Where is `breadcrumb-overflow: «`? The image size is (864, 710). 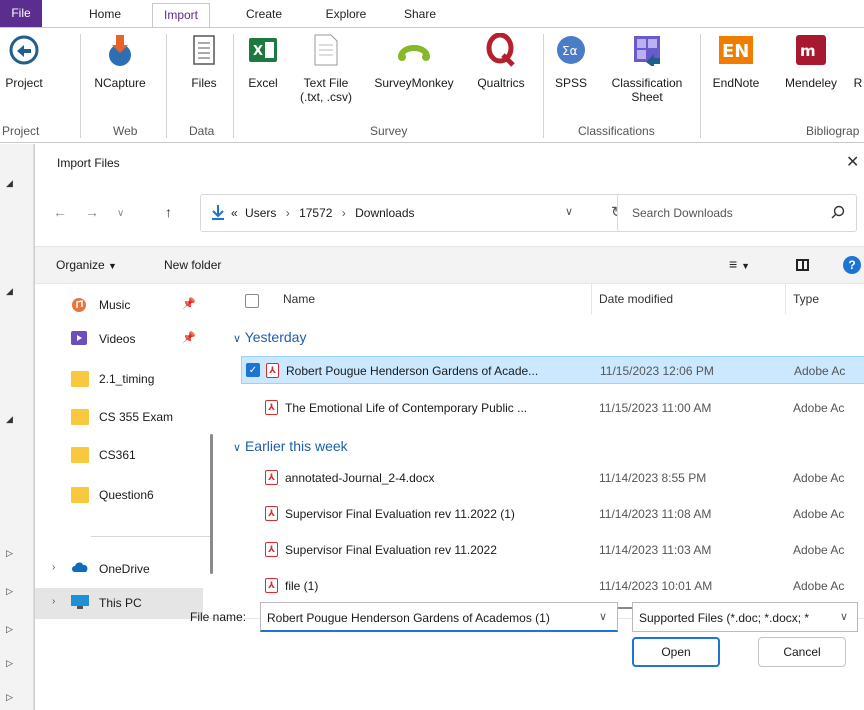
breadcrumb-overflow: « is located at coordinates (234, 213).